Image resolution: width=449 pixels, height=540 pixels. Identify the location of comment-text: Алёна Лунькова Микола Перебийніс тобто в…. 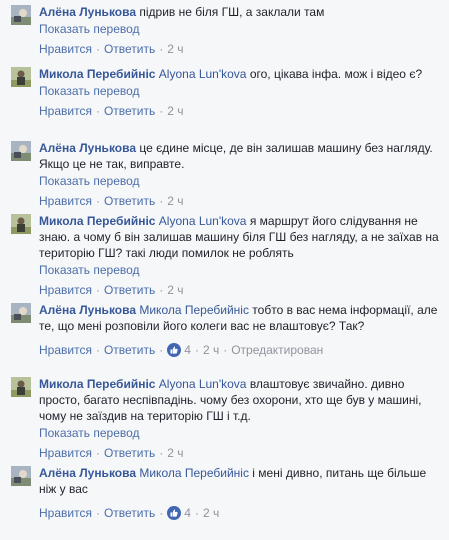
(241, 318).